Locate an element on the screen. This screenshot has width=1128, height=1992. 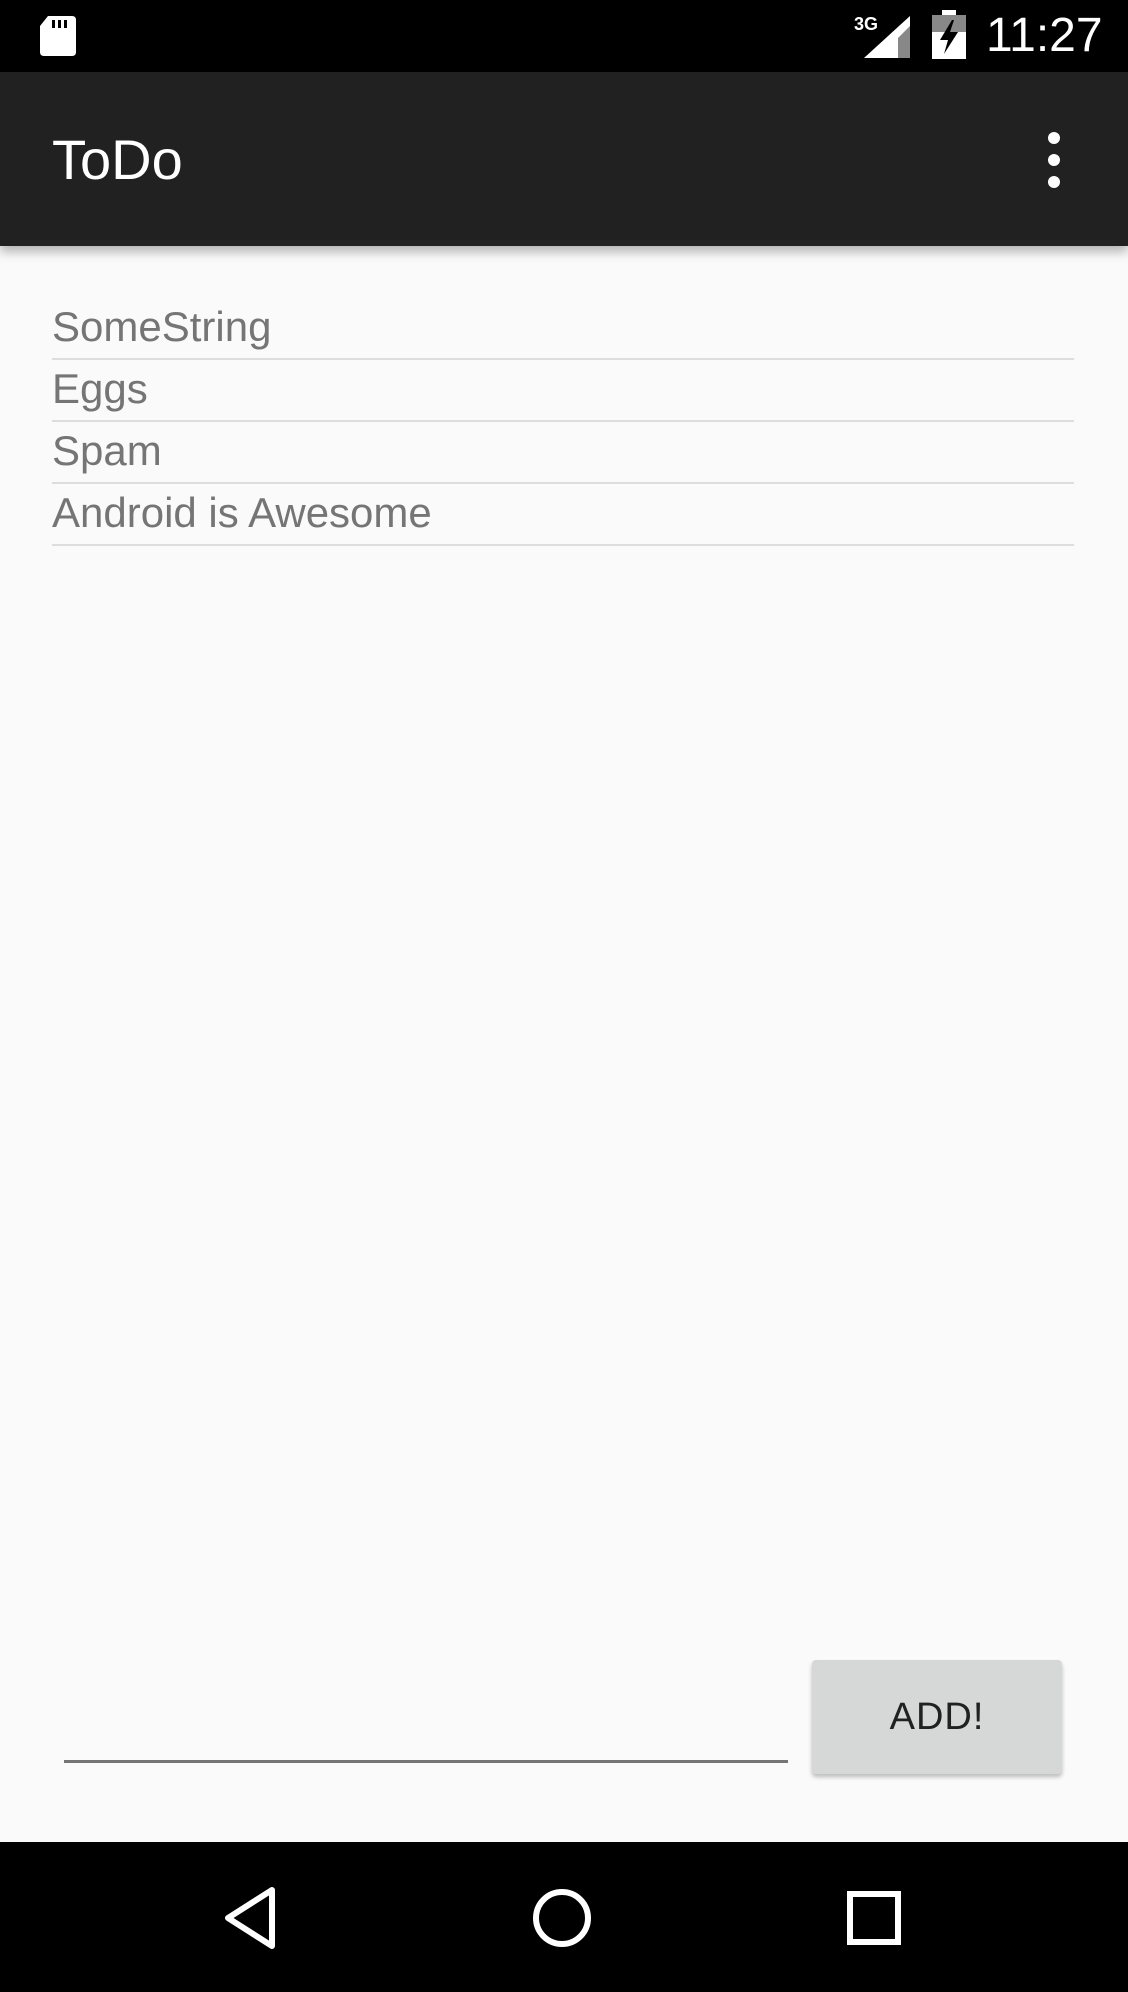
battery-charging-icon is located at coordinates (949, 34).